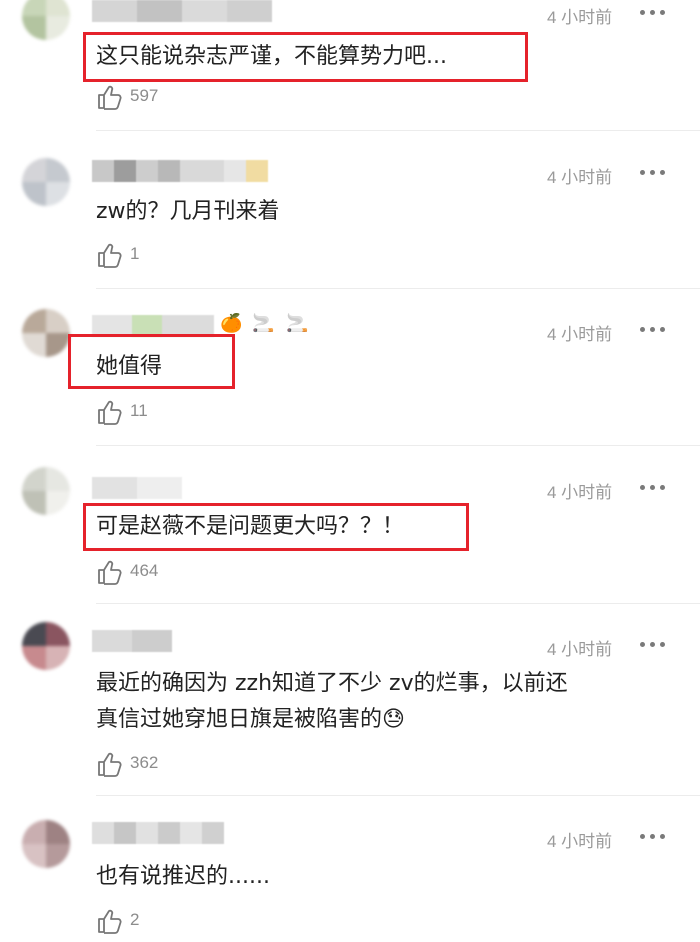  I want to click on comment-text-line2: 真信过她穿旭日旗是被陷害的, so click(239, 719).